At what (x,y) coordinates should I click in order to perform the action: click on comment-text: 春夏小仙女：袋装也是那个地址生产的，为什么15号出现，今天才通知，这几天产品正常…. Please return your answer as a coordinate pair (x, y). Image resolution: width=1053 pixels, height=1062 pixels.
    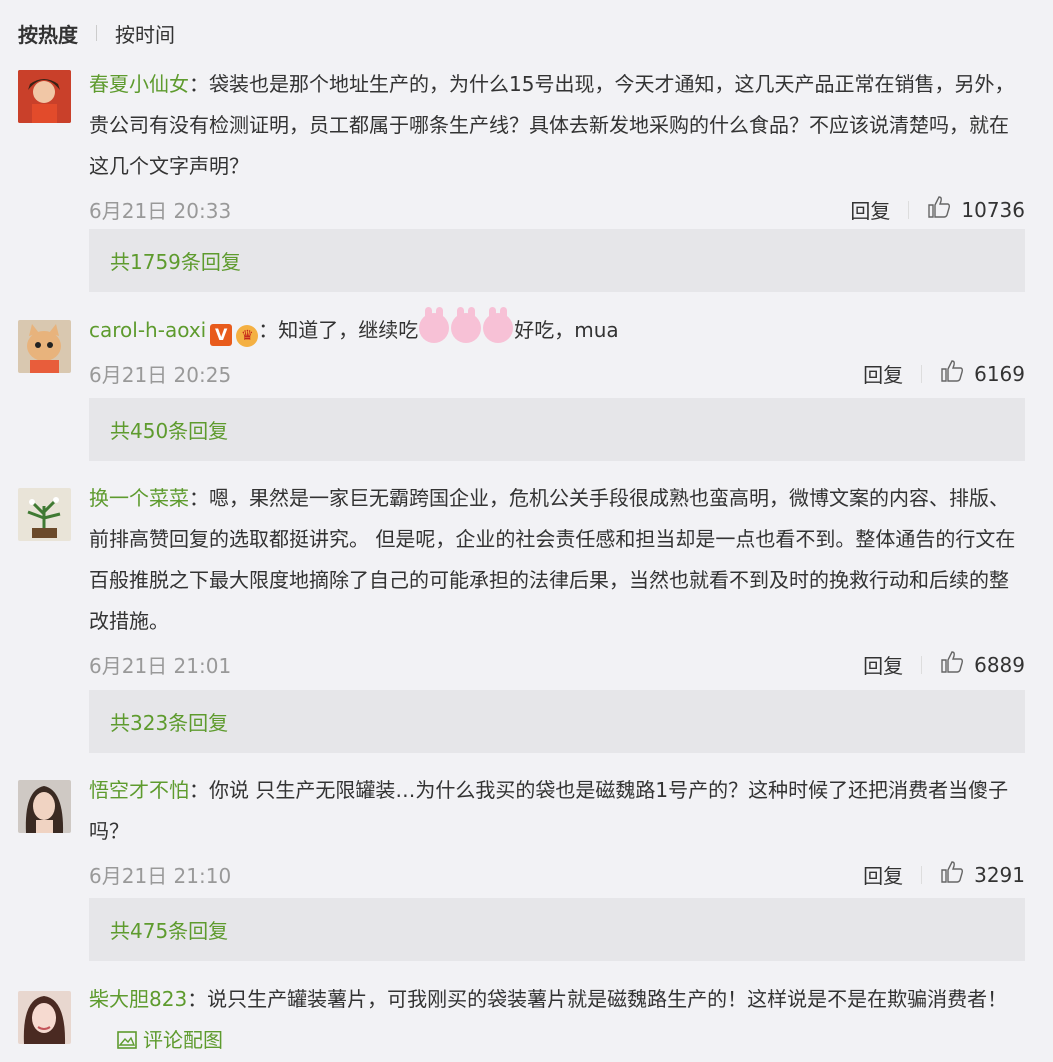
    Looking at the image, I should click on (552, 125).